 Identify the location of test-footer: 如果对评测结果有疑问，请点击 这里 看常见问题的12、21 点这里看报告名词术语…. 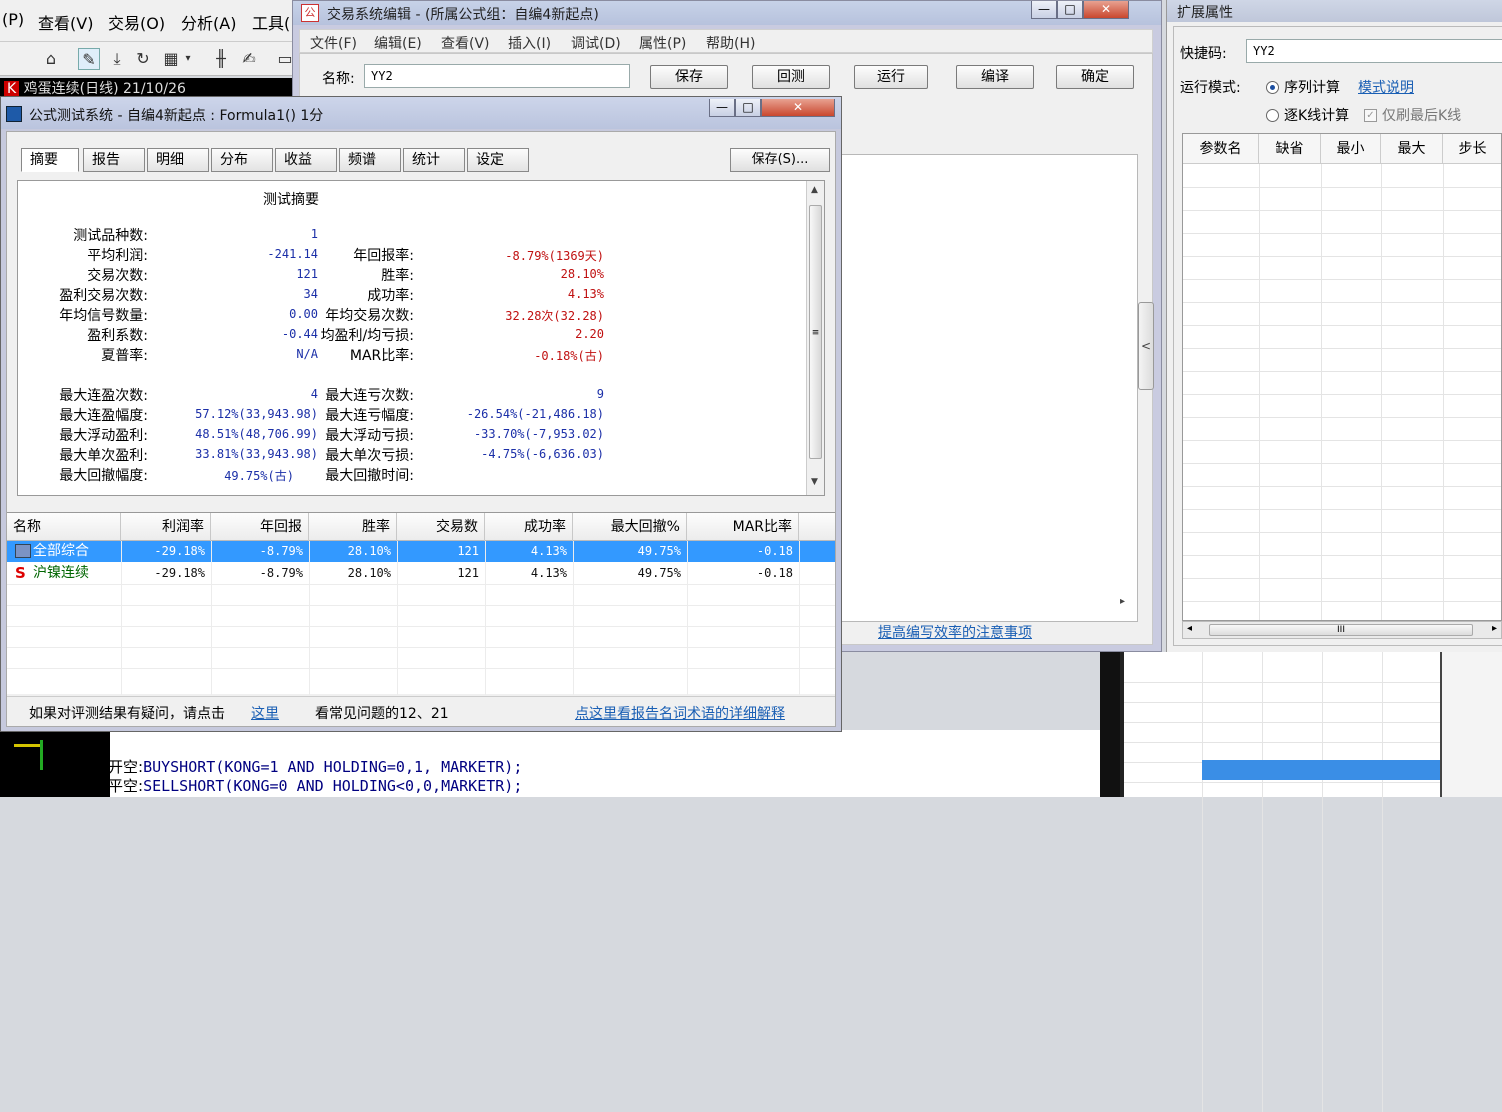
(421, 711).